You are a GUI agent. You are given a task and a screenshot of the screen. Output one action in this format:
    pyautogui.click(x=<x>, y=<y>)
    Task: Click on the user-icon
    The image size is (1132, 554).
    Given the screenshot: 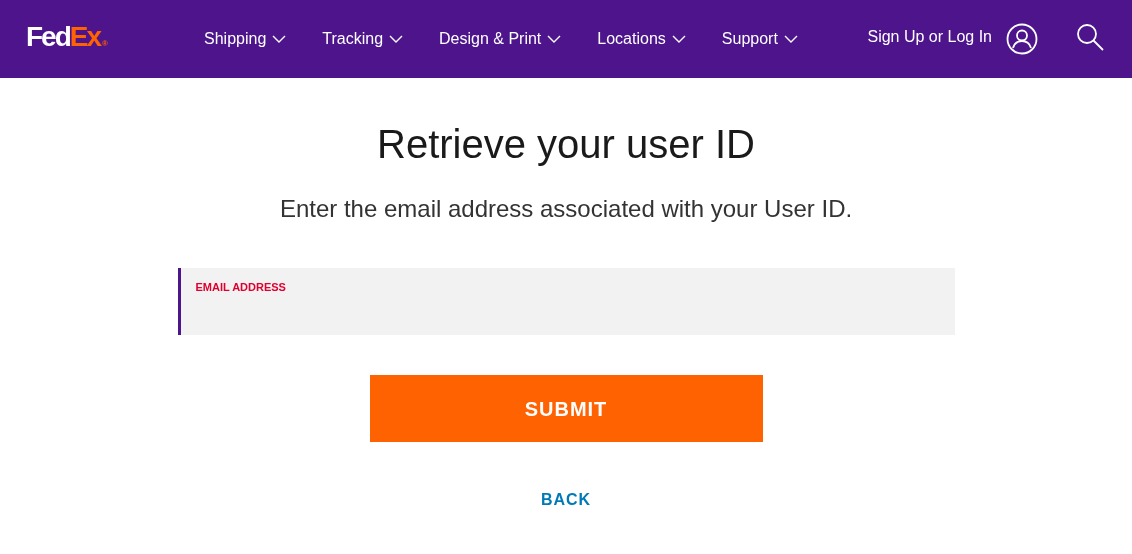 What is the action you would take?
    pyautogui.click(x=1022, y=39)
    